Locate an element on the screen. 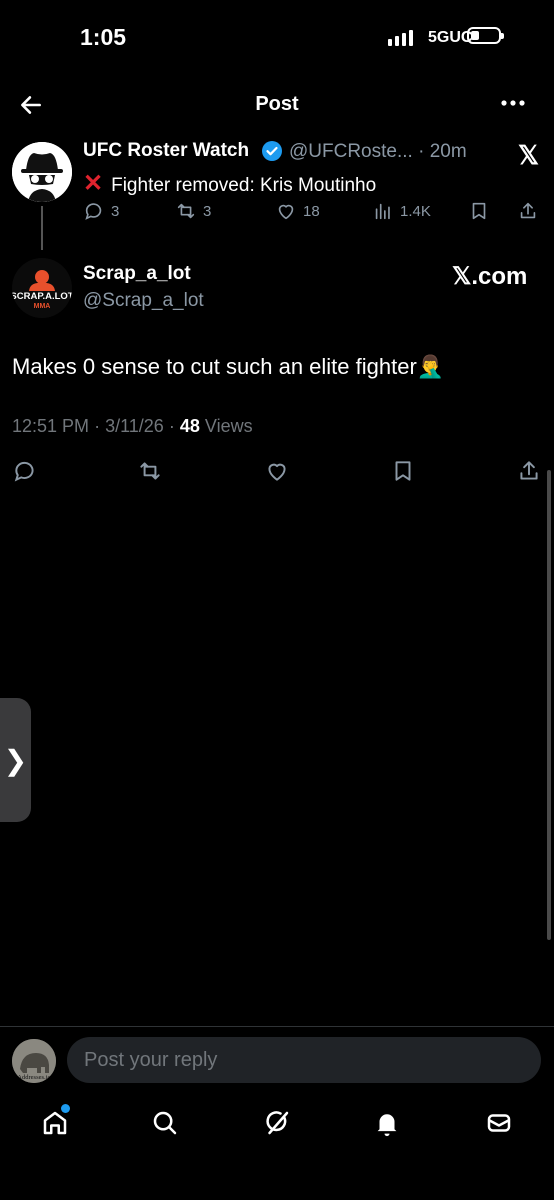 The width and height of the screenshot is (554, 1200). scrollbar is located at coordinates (549, 705).